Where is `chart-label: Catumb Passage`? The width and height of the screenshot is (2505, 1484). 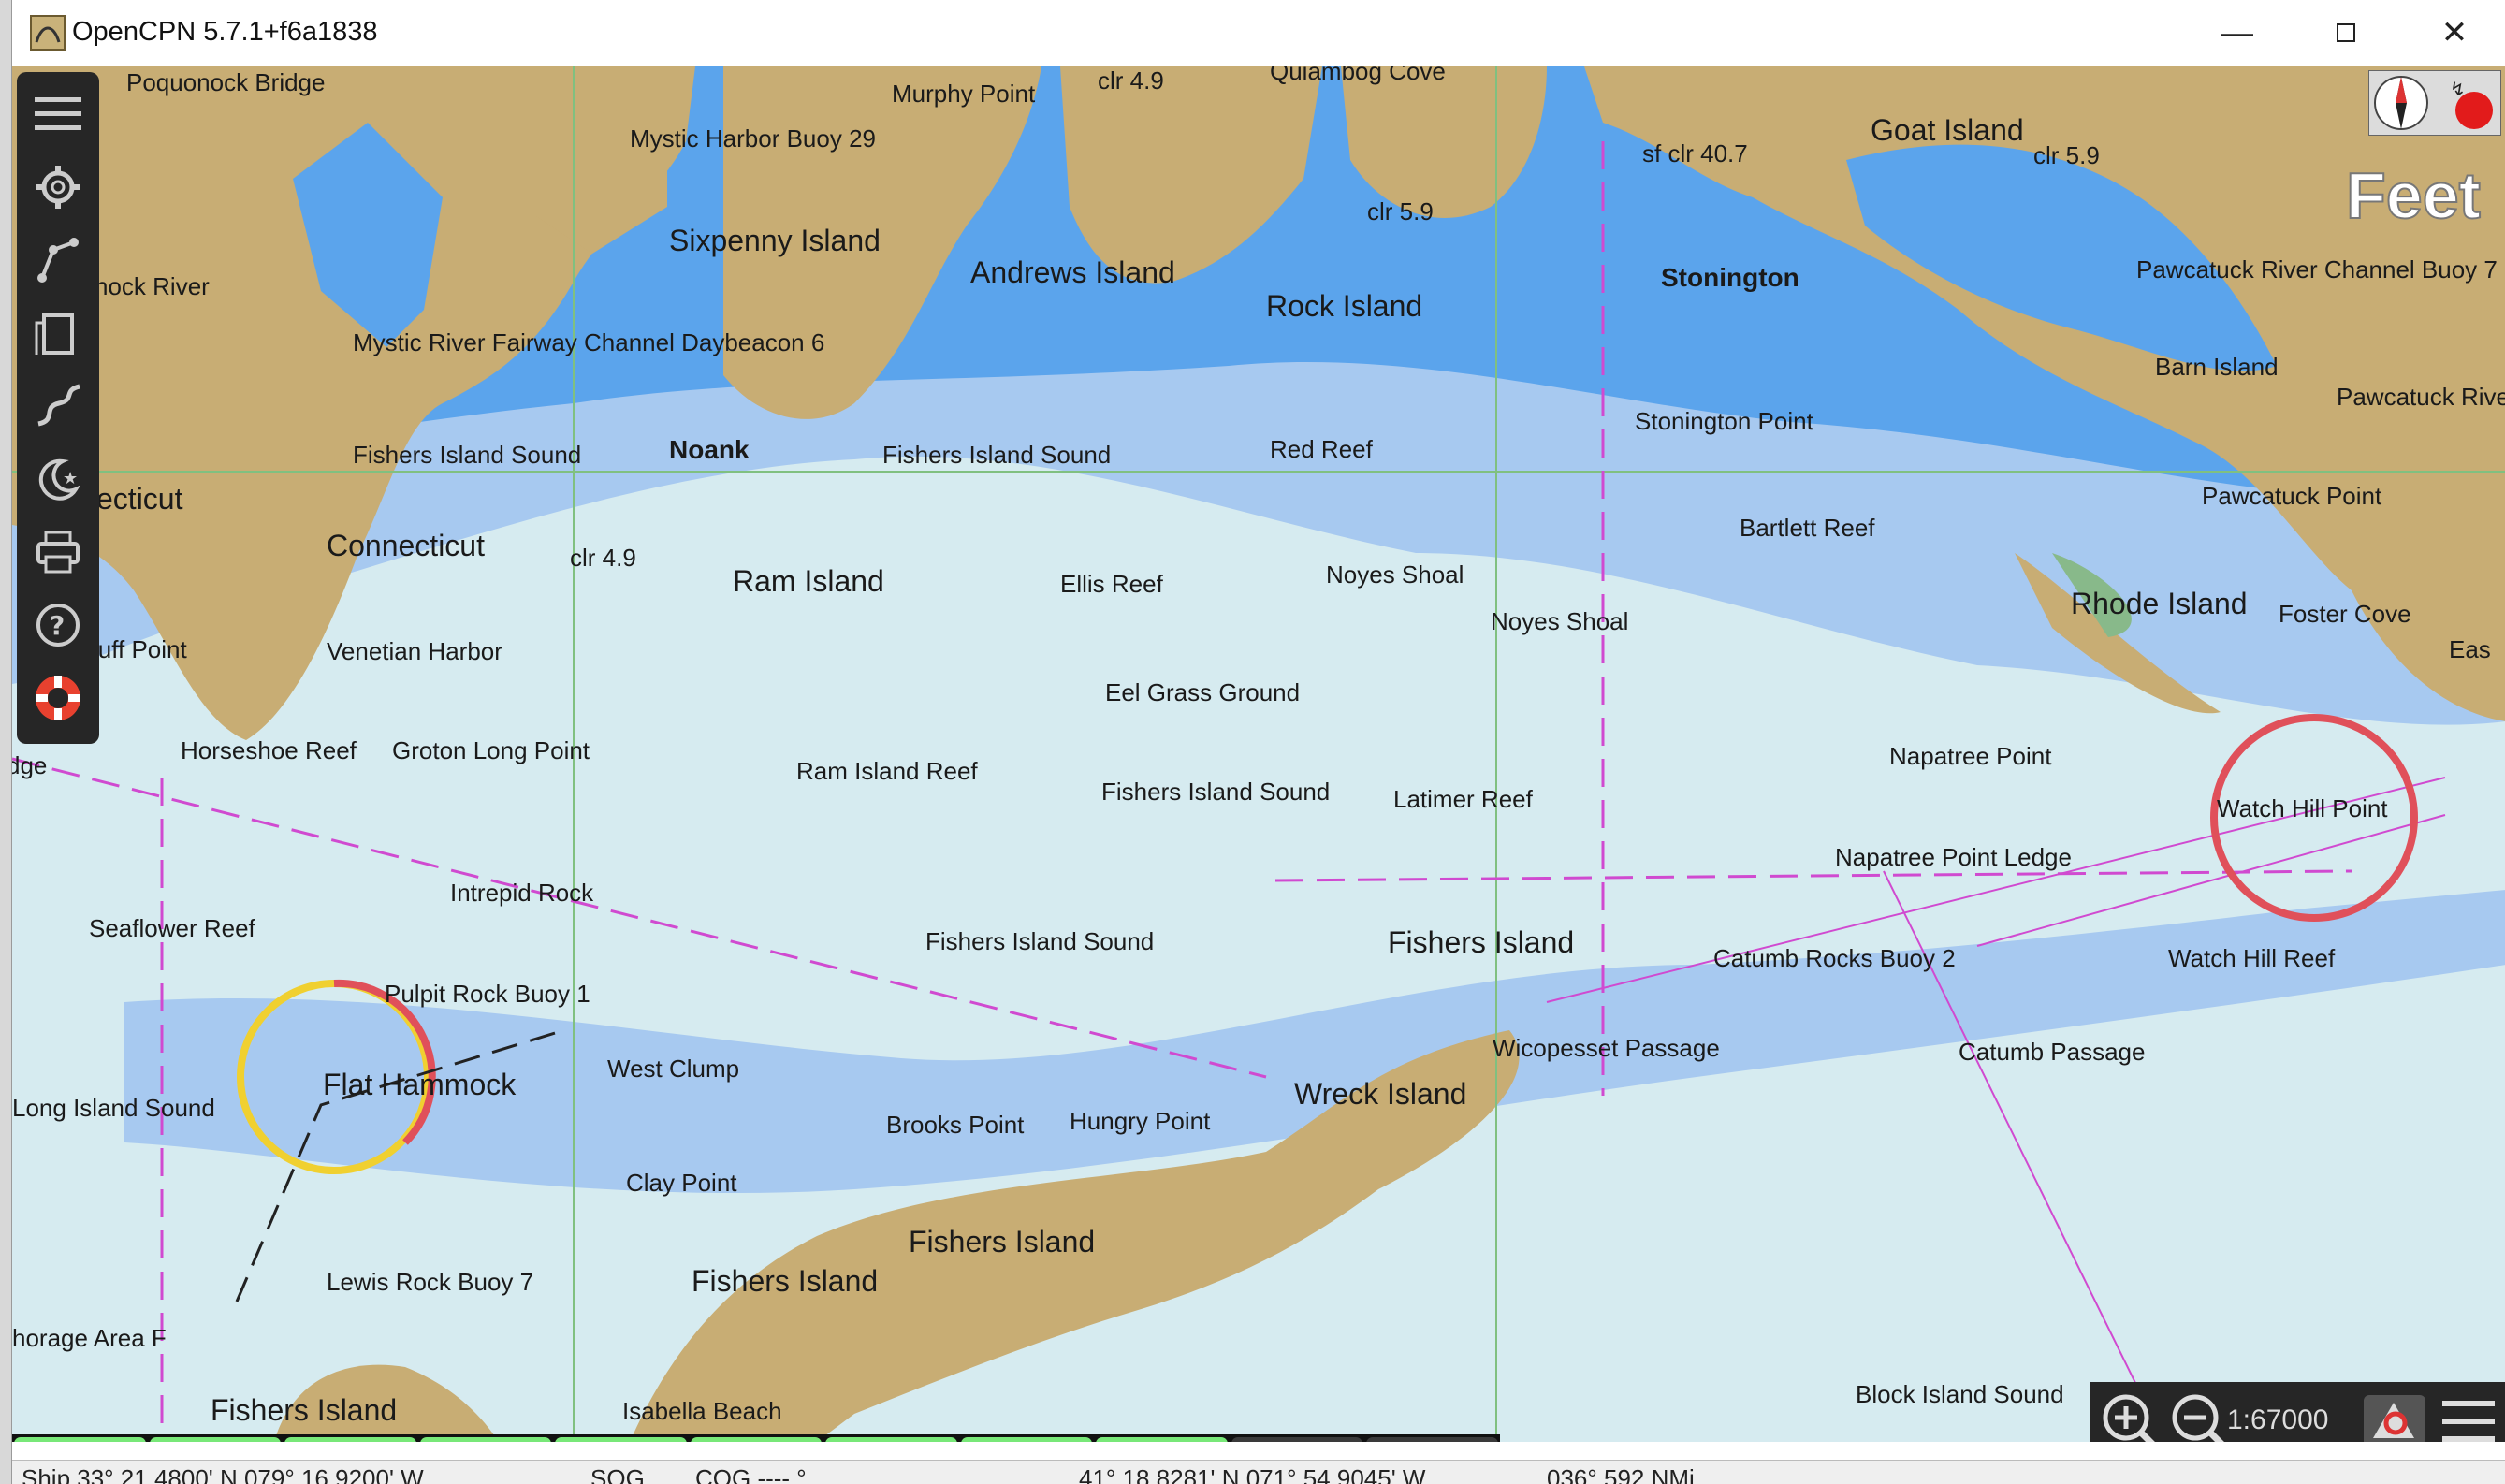 chart-label: Catumb Passage is located at coordinates (2053, 1052).